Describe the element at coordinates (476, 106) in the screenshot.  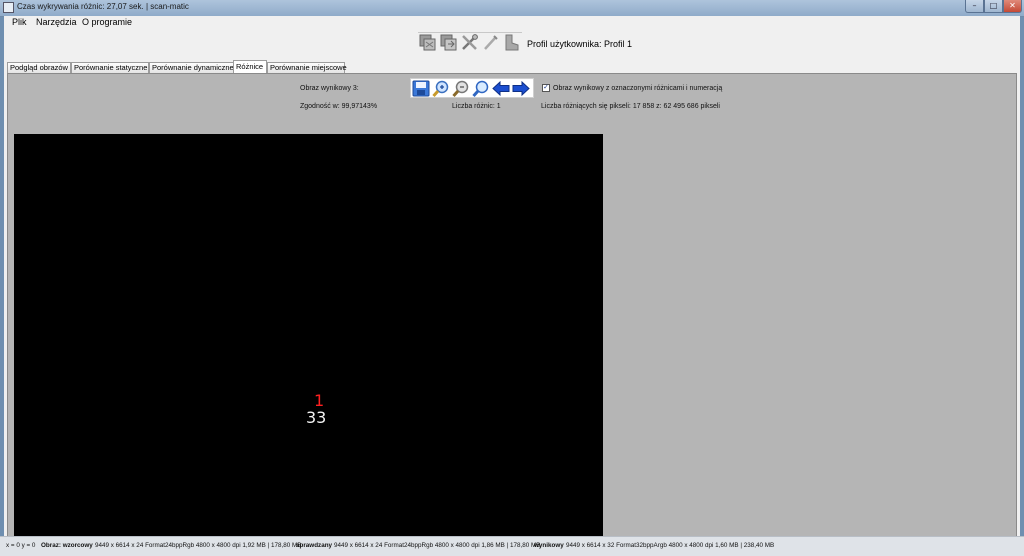
I see `difference-count: Liczba różnic: 1` at that location.